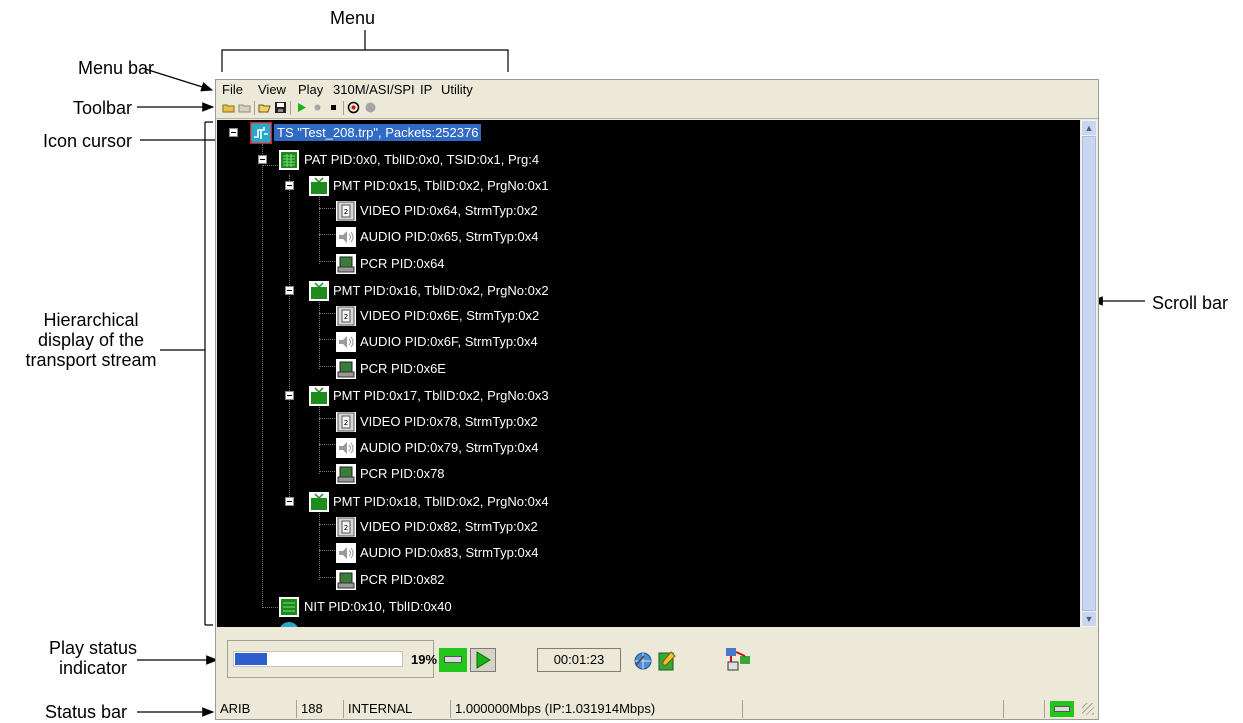 This screenshot has width=1243, height=723. I want to click on play-progress-box: 19%, so click(332, 659).